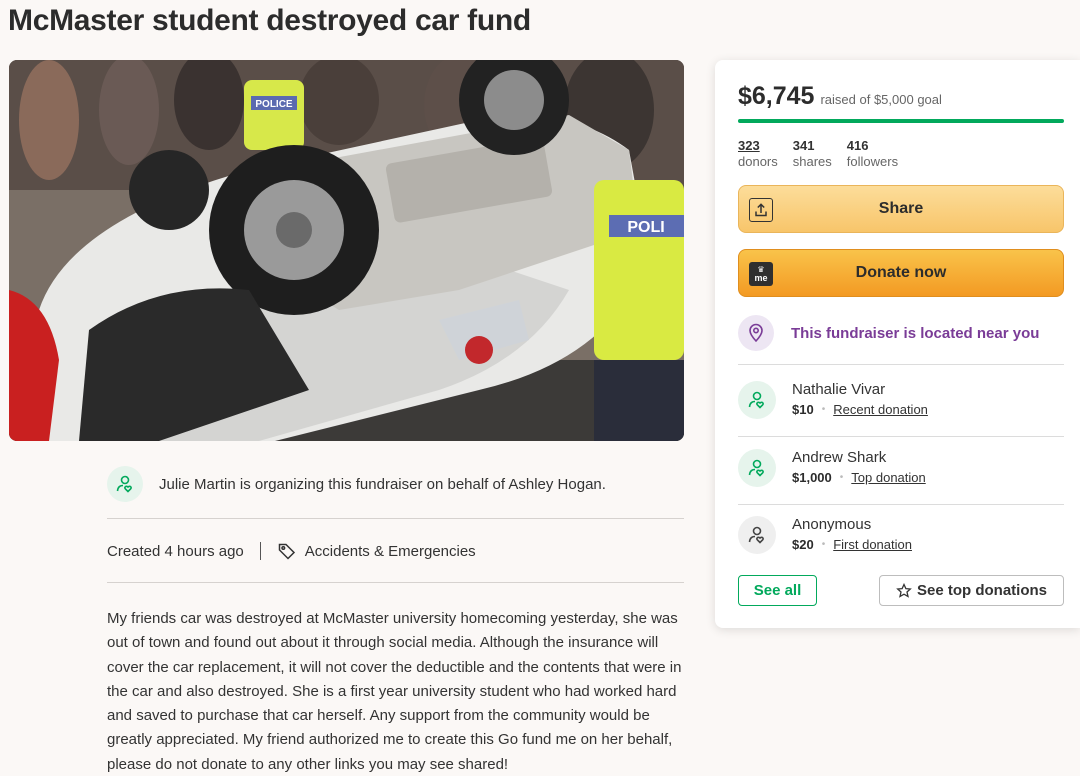  I want to click on location-pin-icon, so click(756, 333).